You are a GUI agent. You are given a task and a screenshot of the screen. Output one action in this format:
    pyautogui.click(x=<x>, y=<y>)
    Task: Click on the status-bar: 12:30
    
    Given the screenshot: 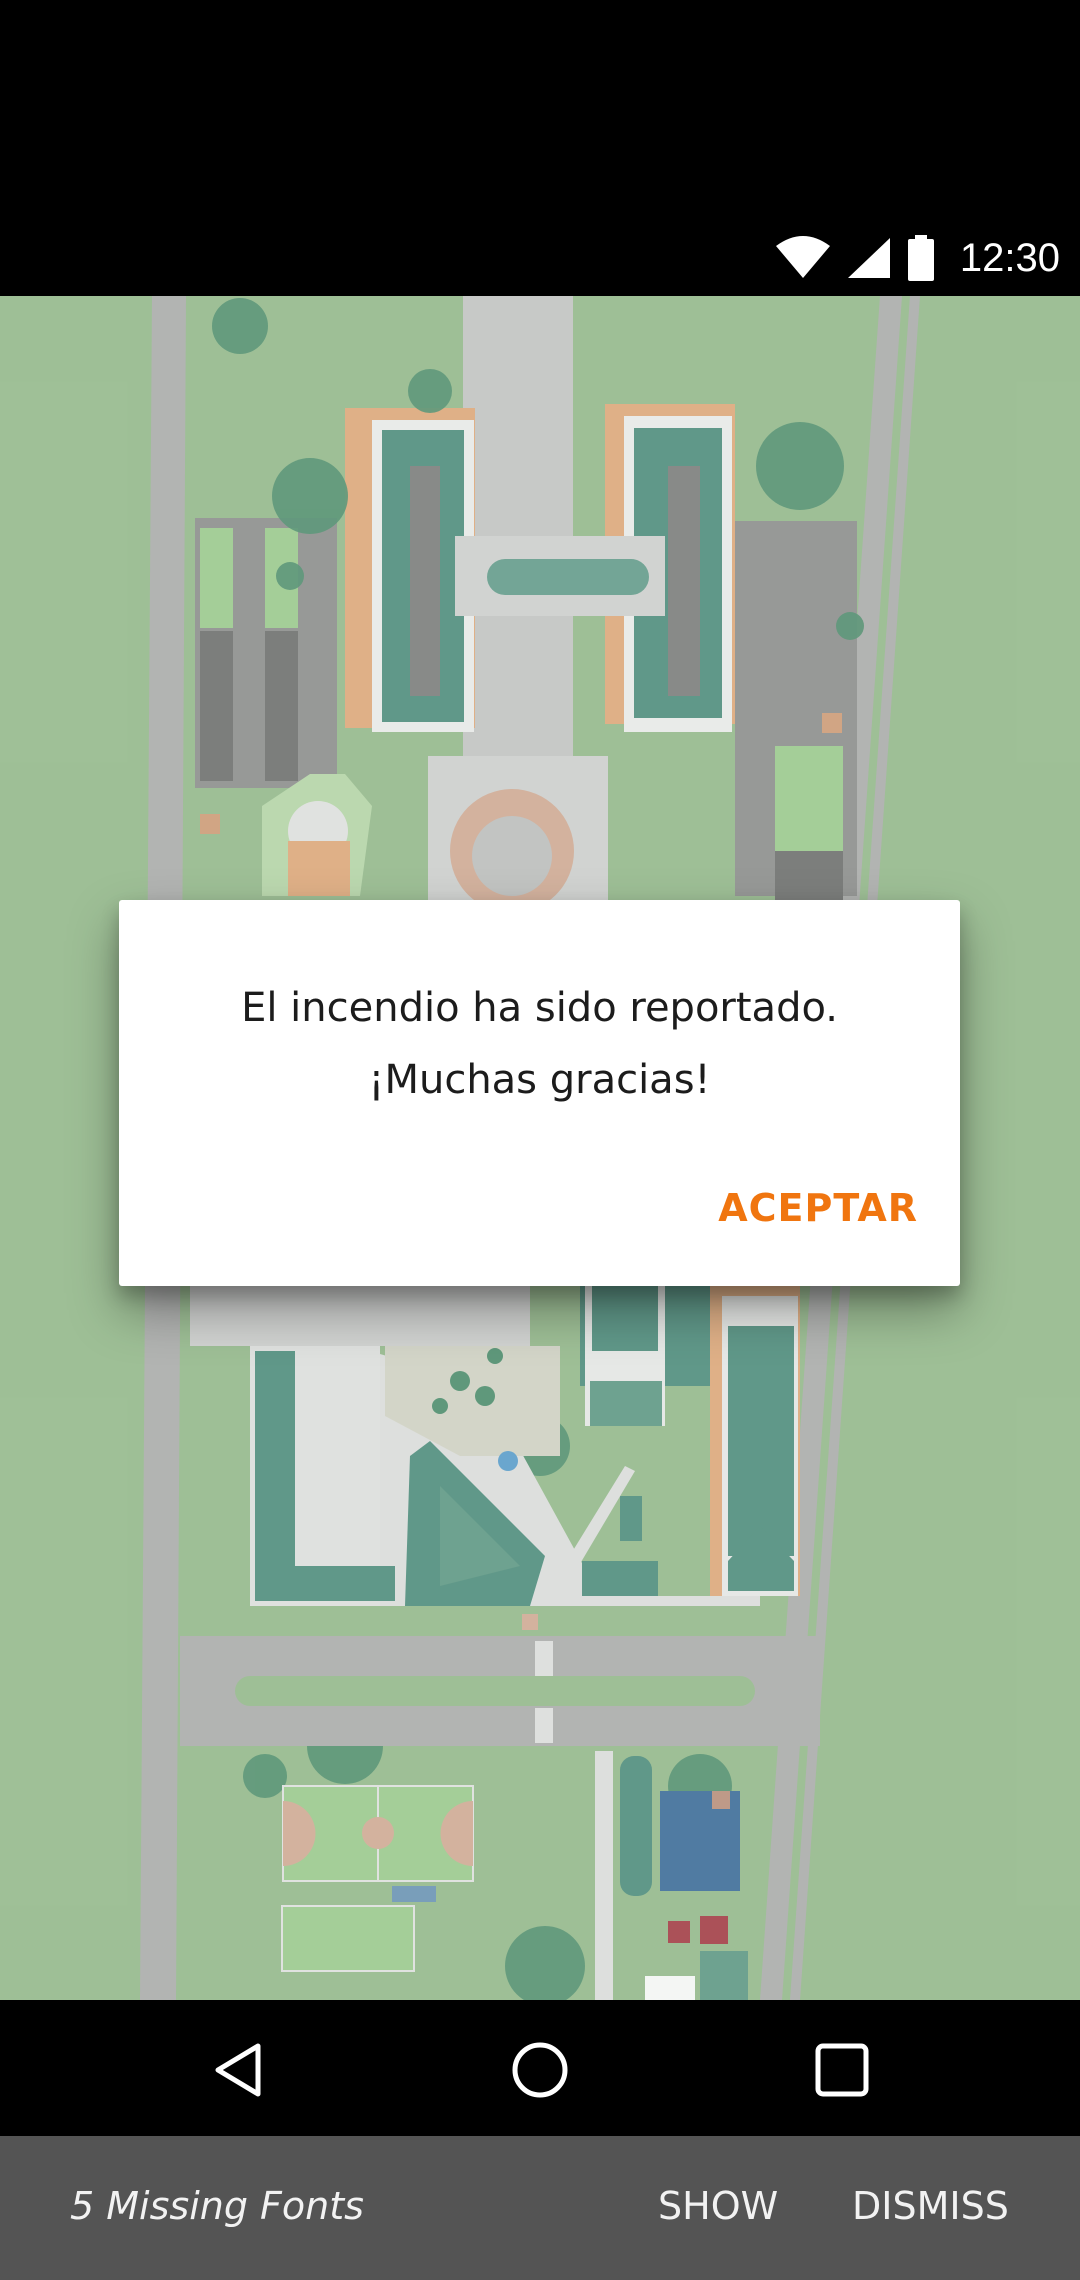 What is the action you would take?
    pyautogui.click(x=540, y=148)
    